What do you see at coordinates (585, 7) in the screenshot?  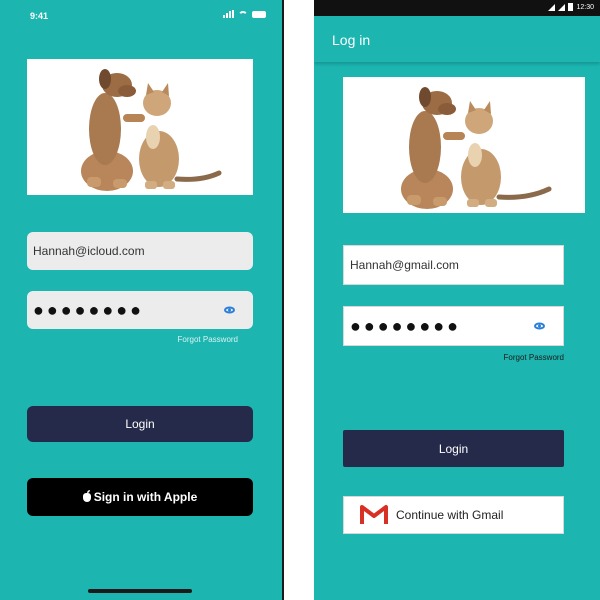 I see `android-status-time: 12:30` at bounding box center [585, 7].